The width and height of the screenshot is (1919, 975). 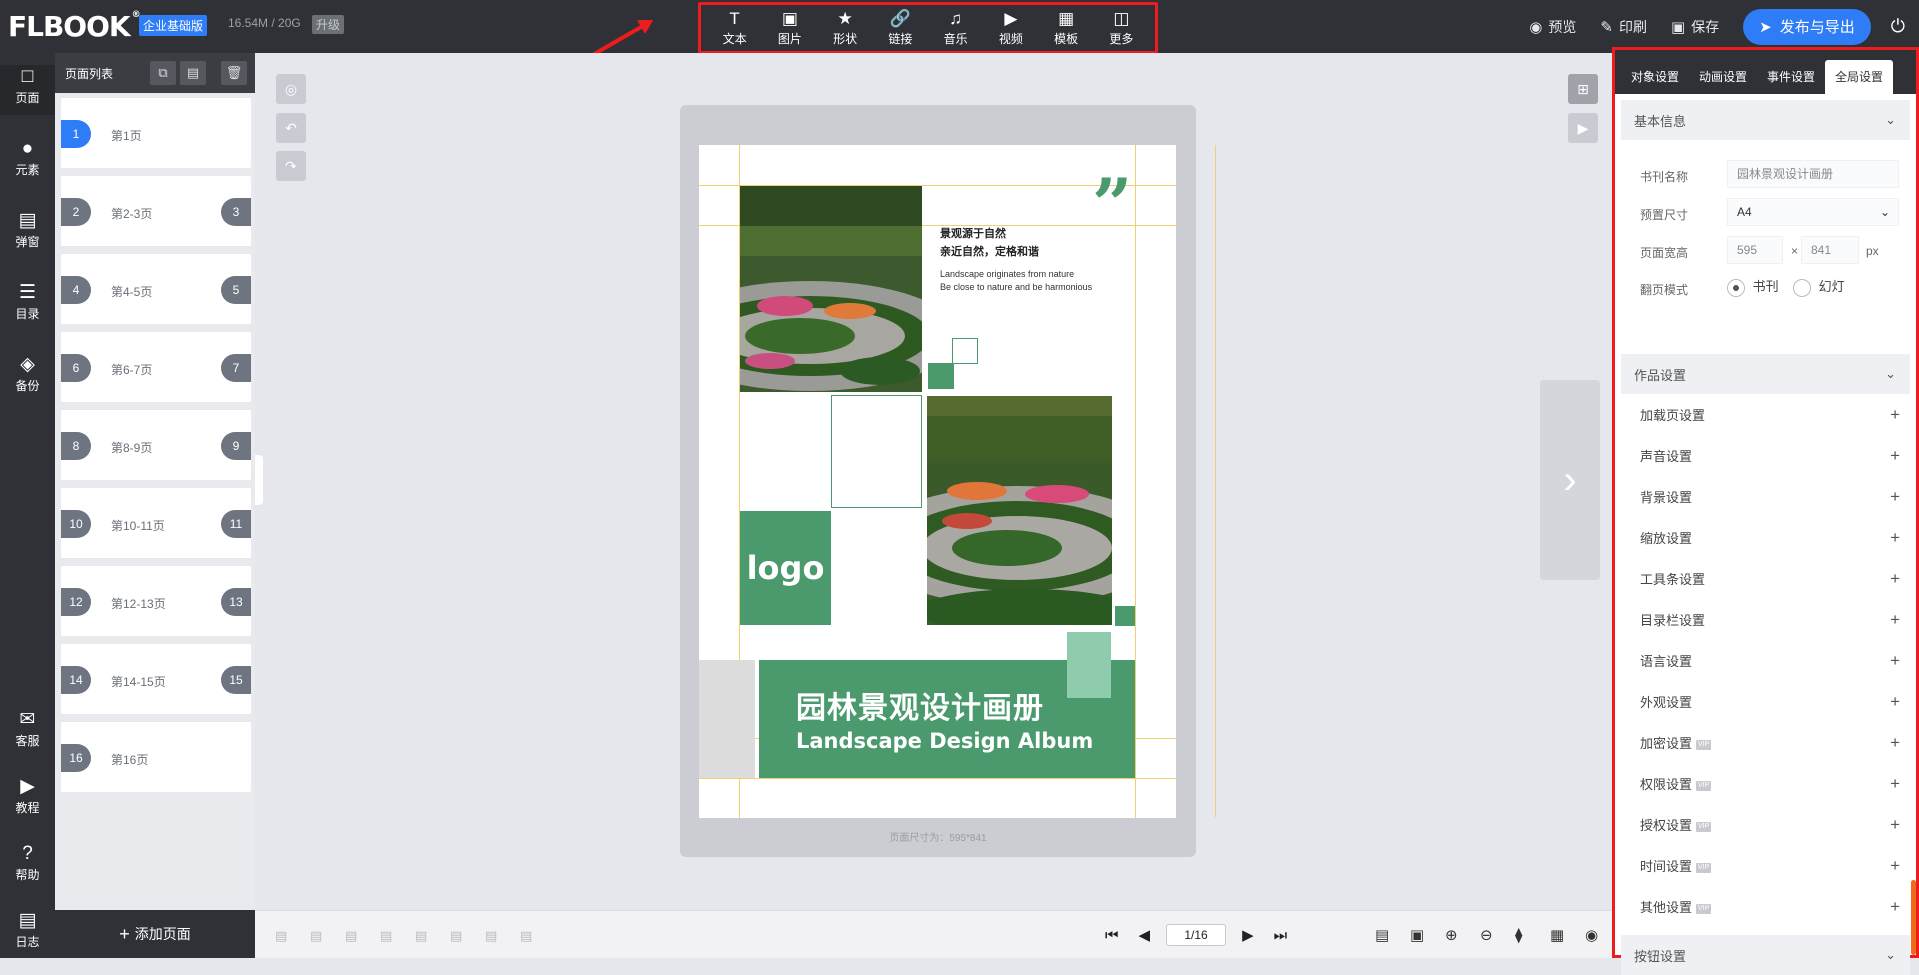 I want to click on next-page-icon: ▶, so click(x=1248, y=935).